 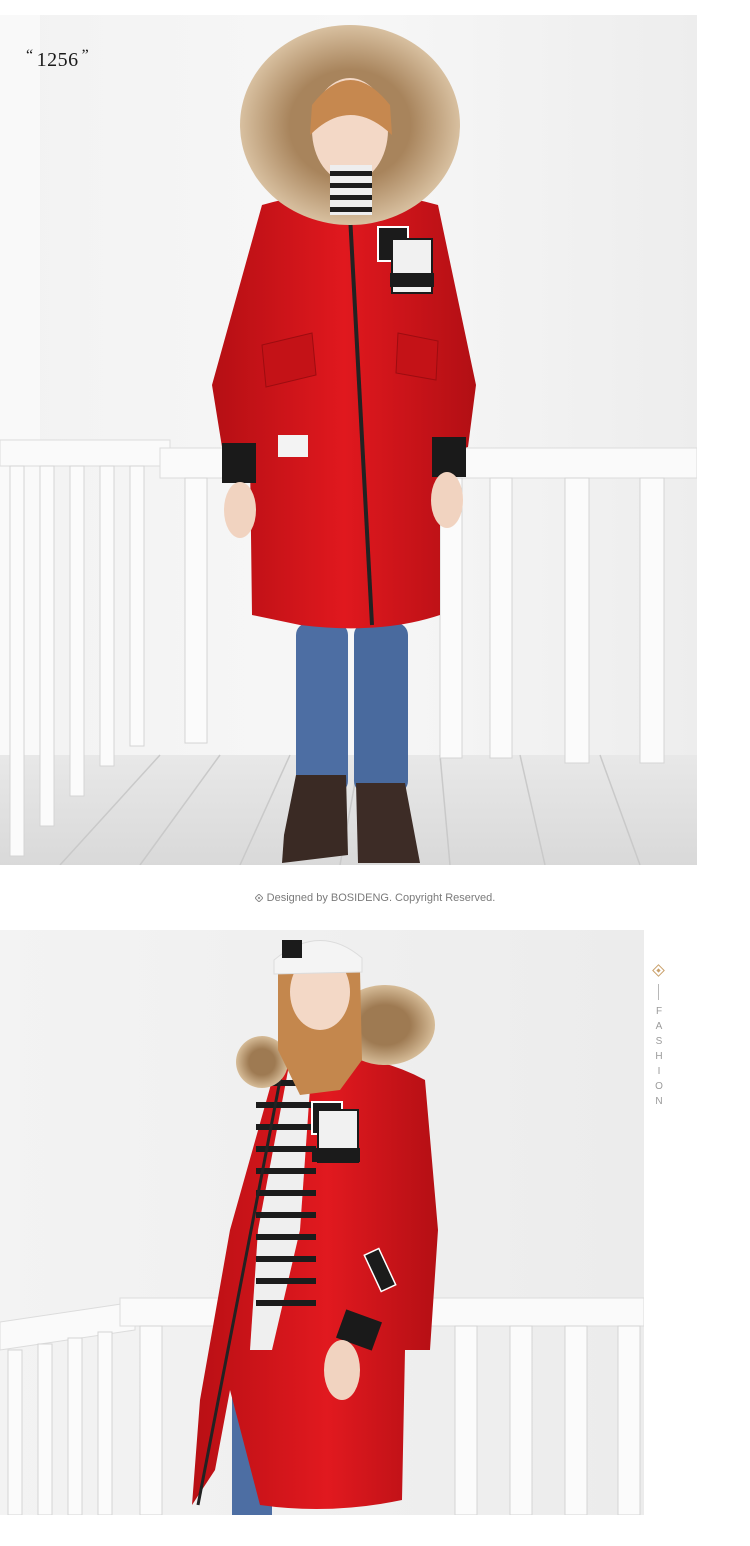 What do you see at coordinates (659, 1101) in the screenshot?
I see `fashion-label-letter: N` at bounding box center [659, 1101].